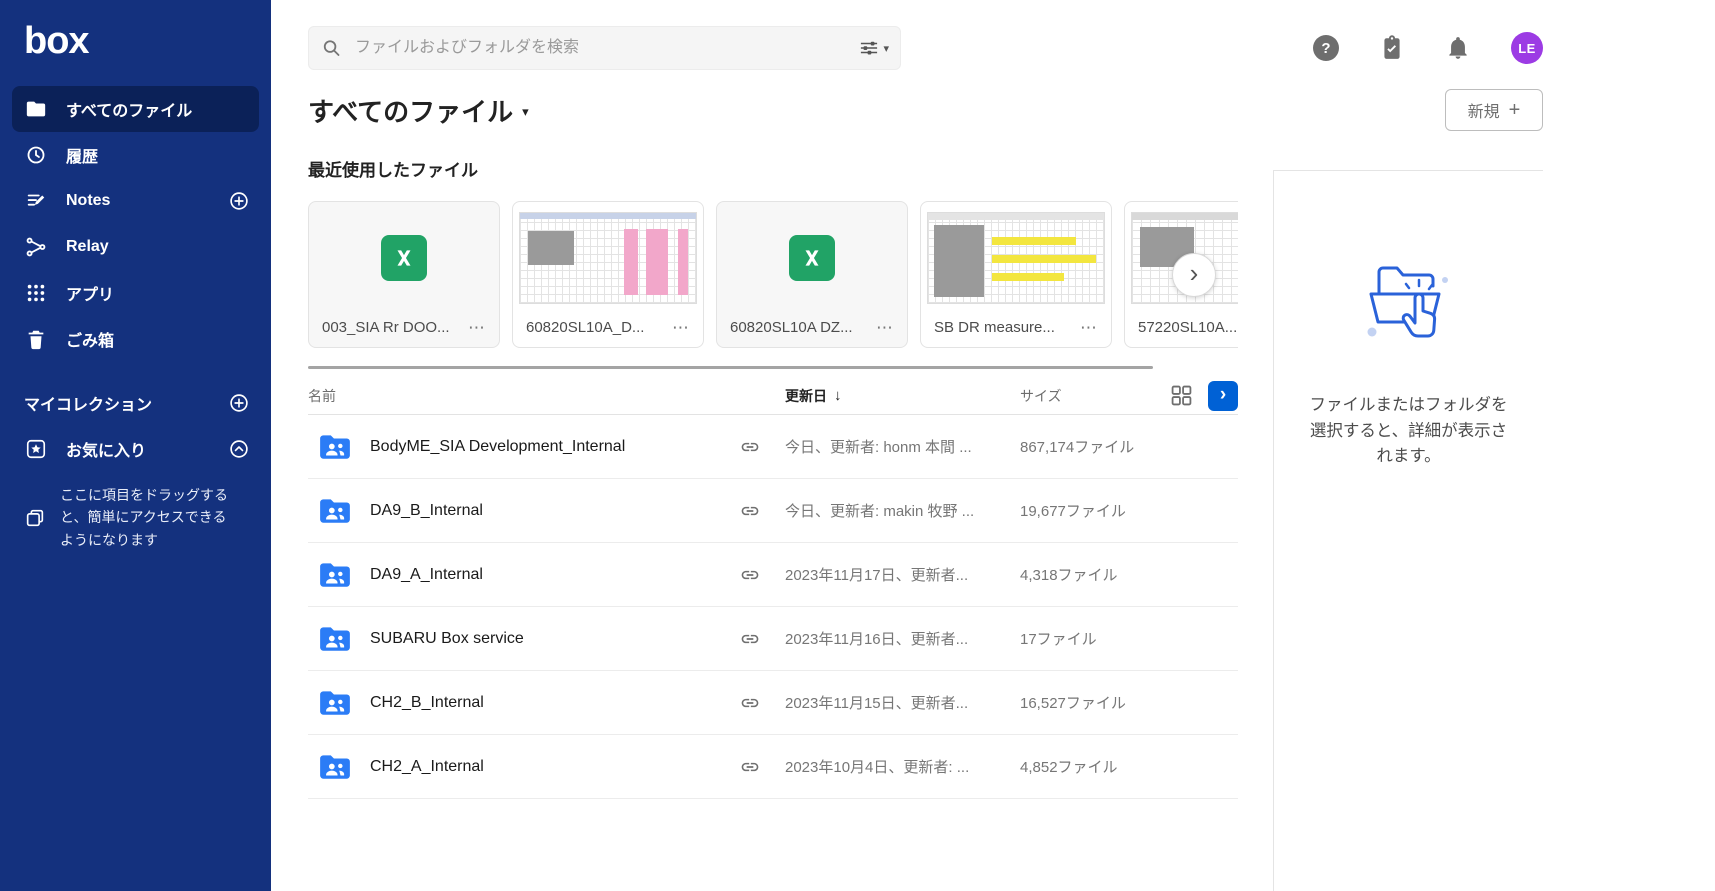  I want to click on add-note-button, so click(239, 201).